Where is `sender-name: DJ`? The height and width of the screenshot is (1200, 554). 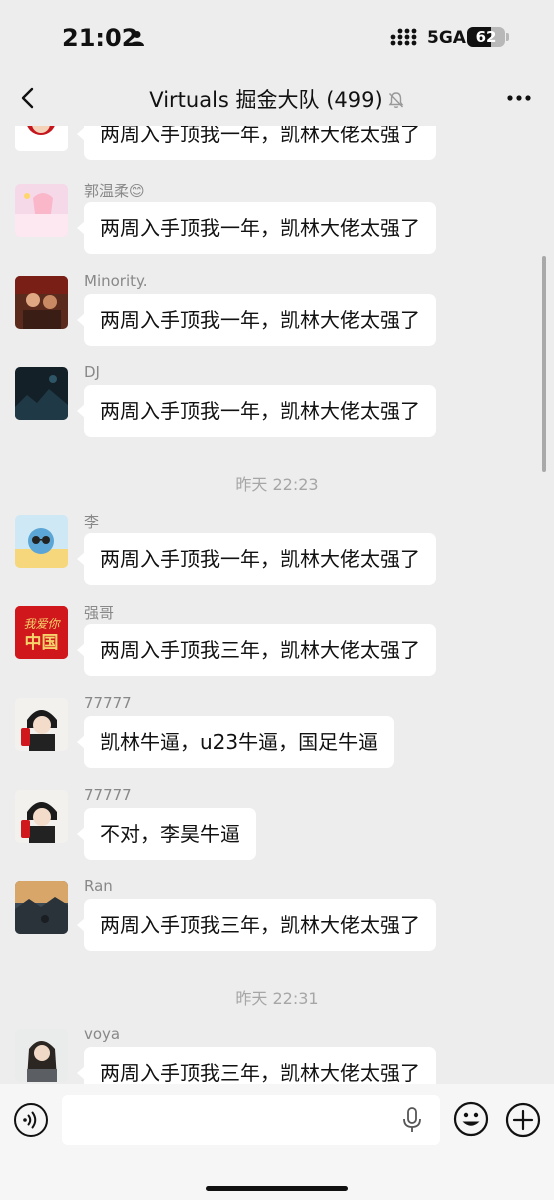 sender-name: DJ is located at coordinates (92, 372).